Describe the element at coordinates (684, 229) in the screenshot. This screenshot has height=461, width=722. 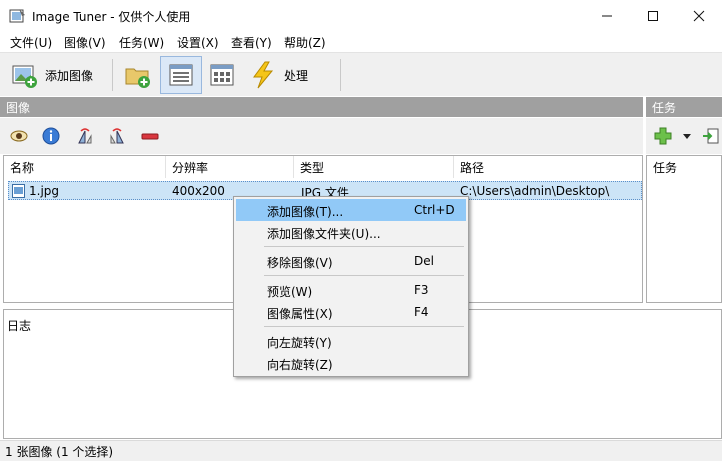
I see `task-list: 任务` at that location.